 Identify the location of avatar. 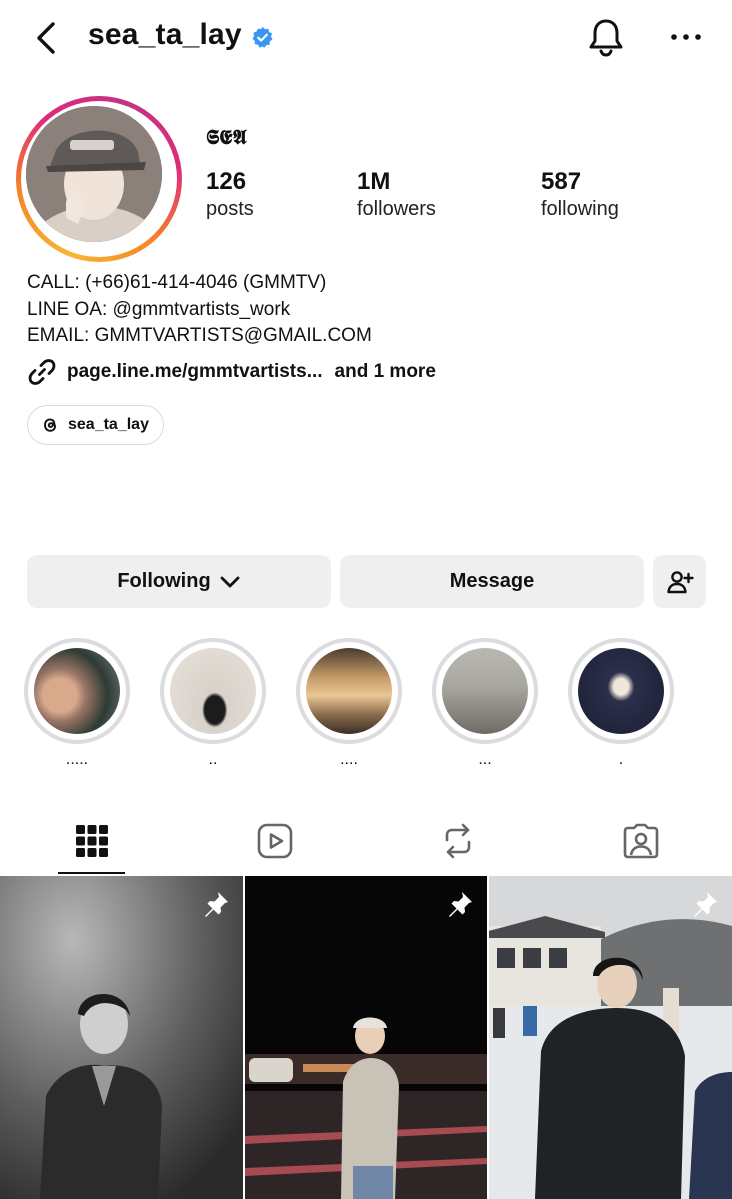
(94, 174).